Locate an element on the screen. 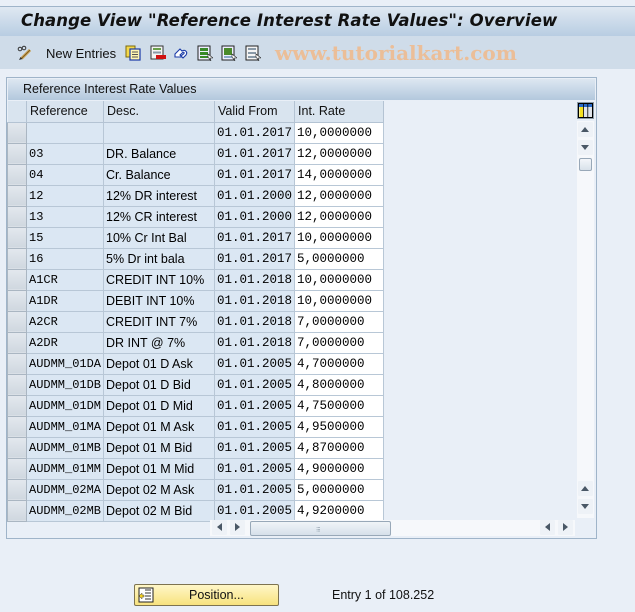 The height and width of the screenshot is (612, 635). column-header-reference: Reference is located at coordinates (65, 112).